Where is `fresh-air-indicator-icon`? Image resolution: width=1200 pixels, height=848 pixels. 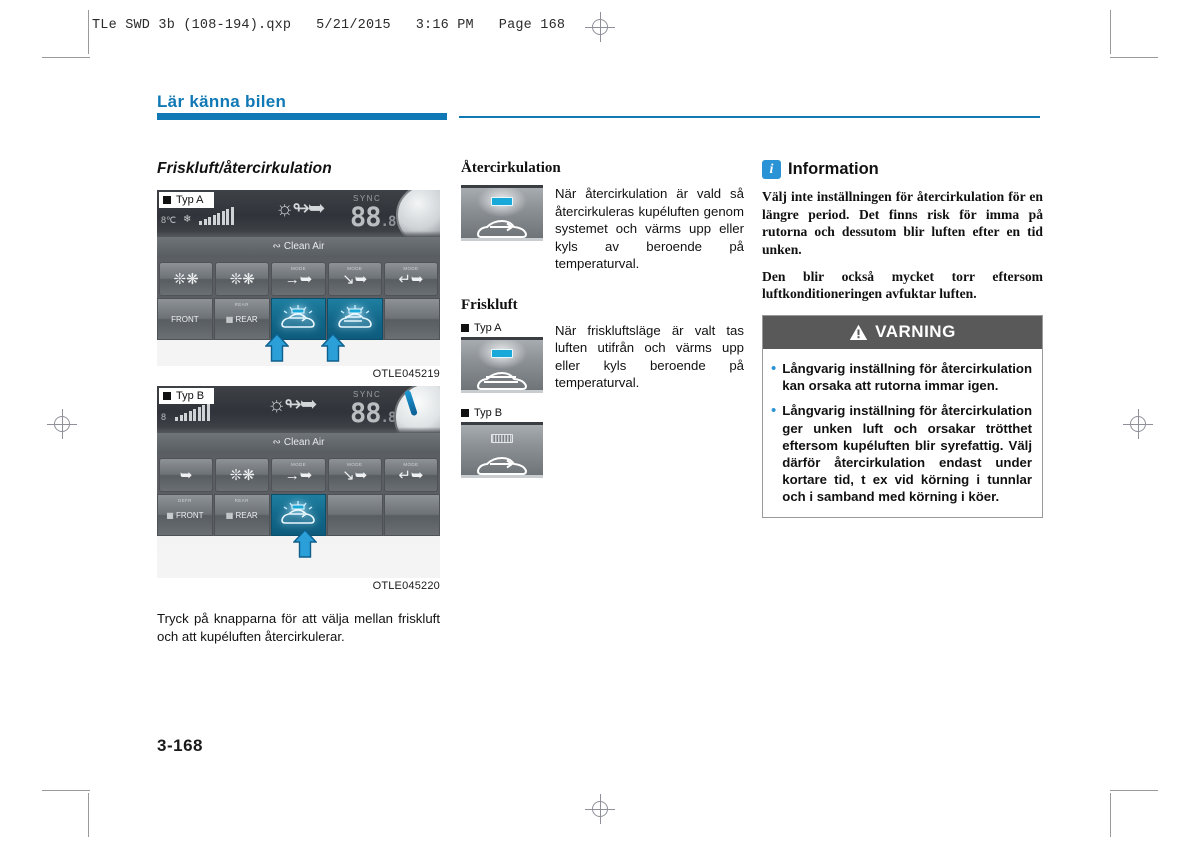
fresh-air-indicator-icon is located at coordinates (502, 364).